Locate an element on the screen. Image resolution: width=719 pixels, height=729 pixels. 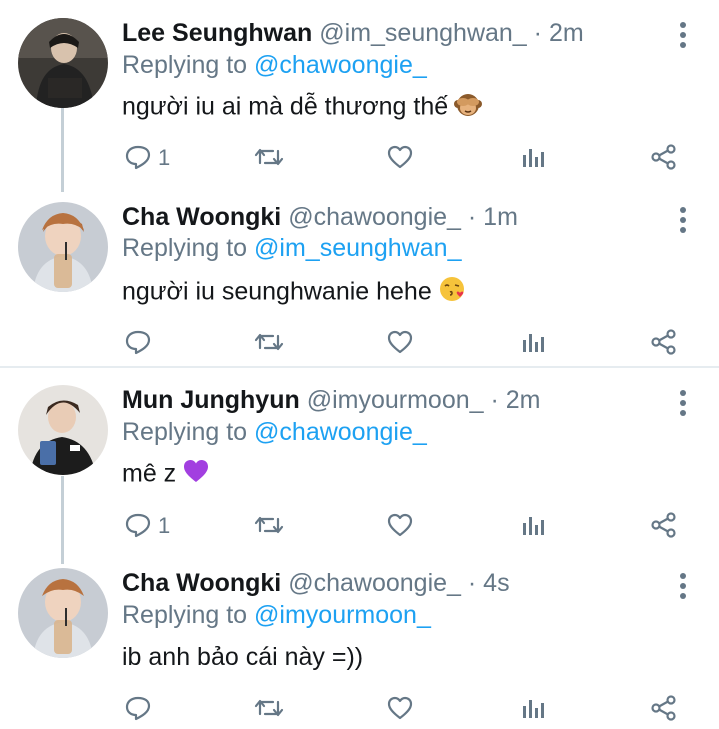
tweet-text: mê z is located at coordinates (166, 475).